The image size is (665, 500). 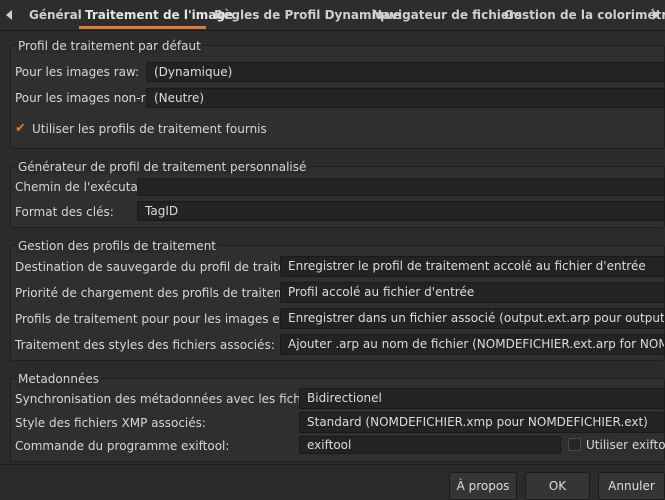 What do you see at coordinates (584, 15) in the screenshot?
I see `tab-color-management: Gestion de la colorimétrie` at bounding box center [584, 15].